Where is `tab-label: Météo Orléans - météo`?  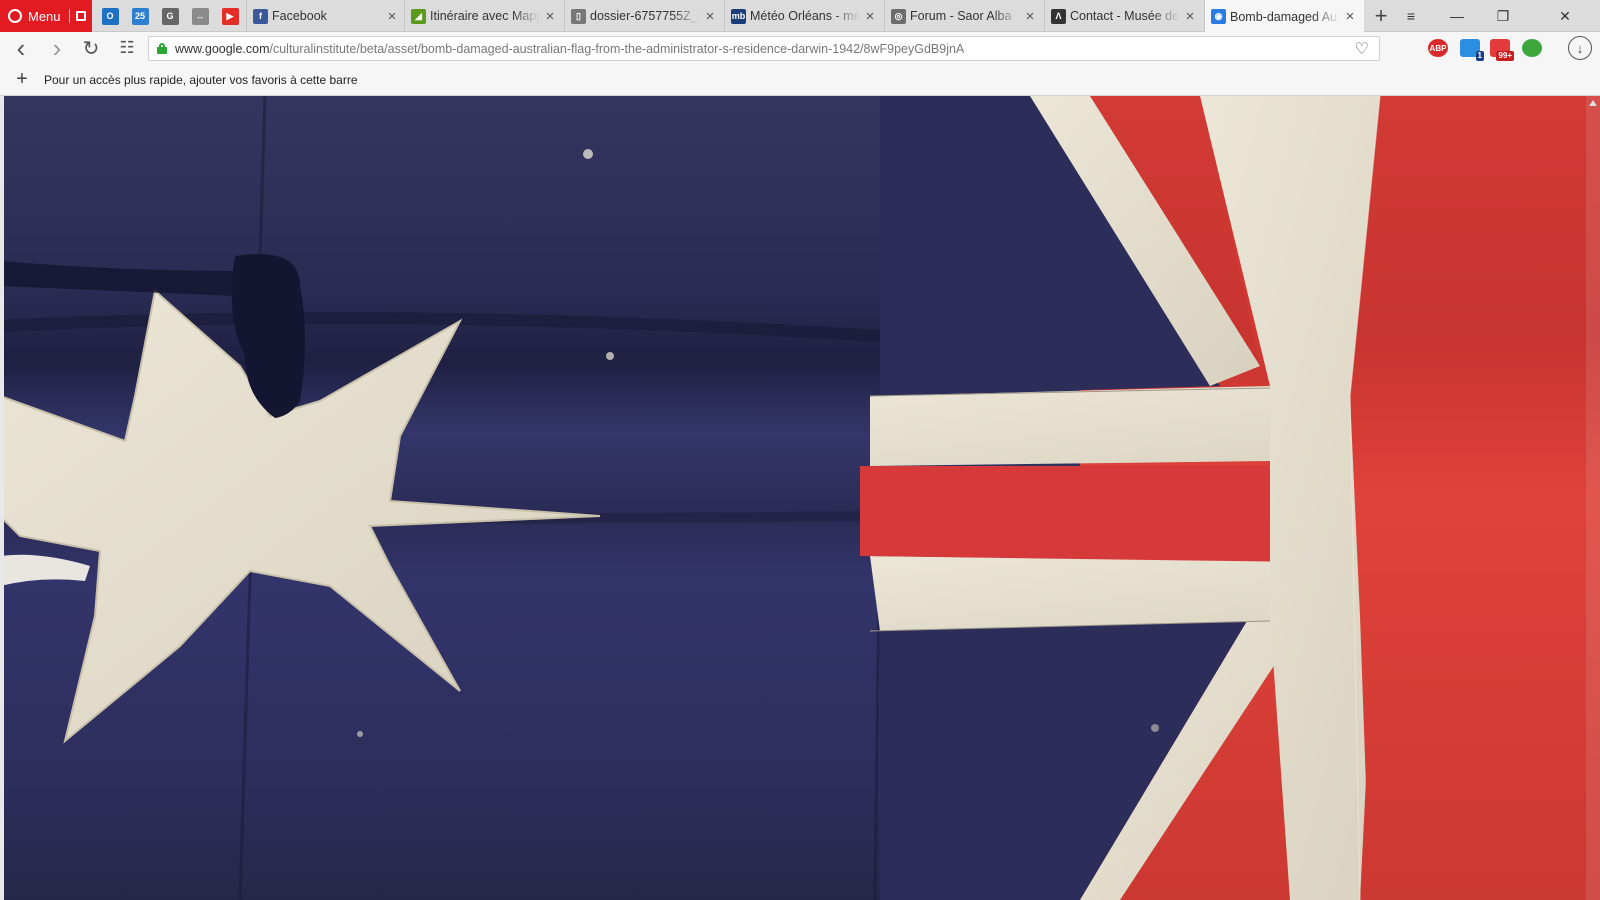
tab-label: Météo Orléans - météo is located at coordinates (805, 16).